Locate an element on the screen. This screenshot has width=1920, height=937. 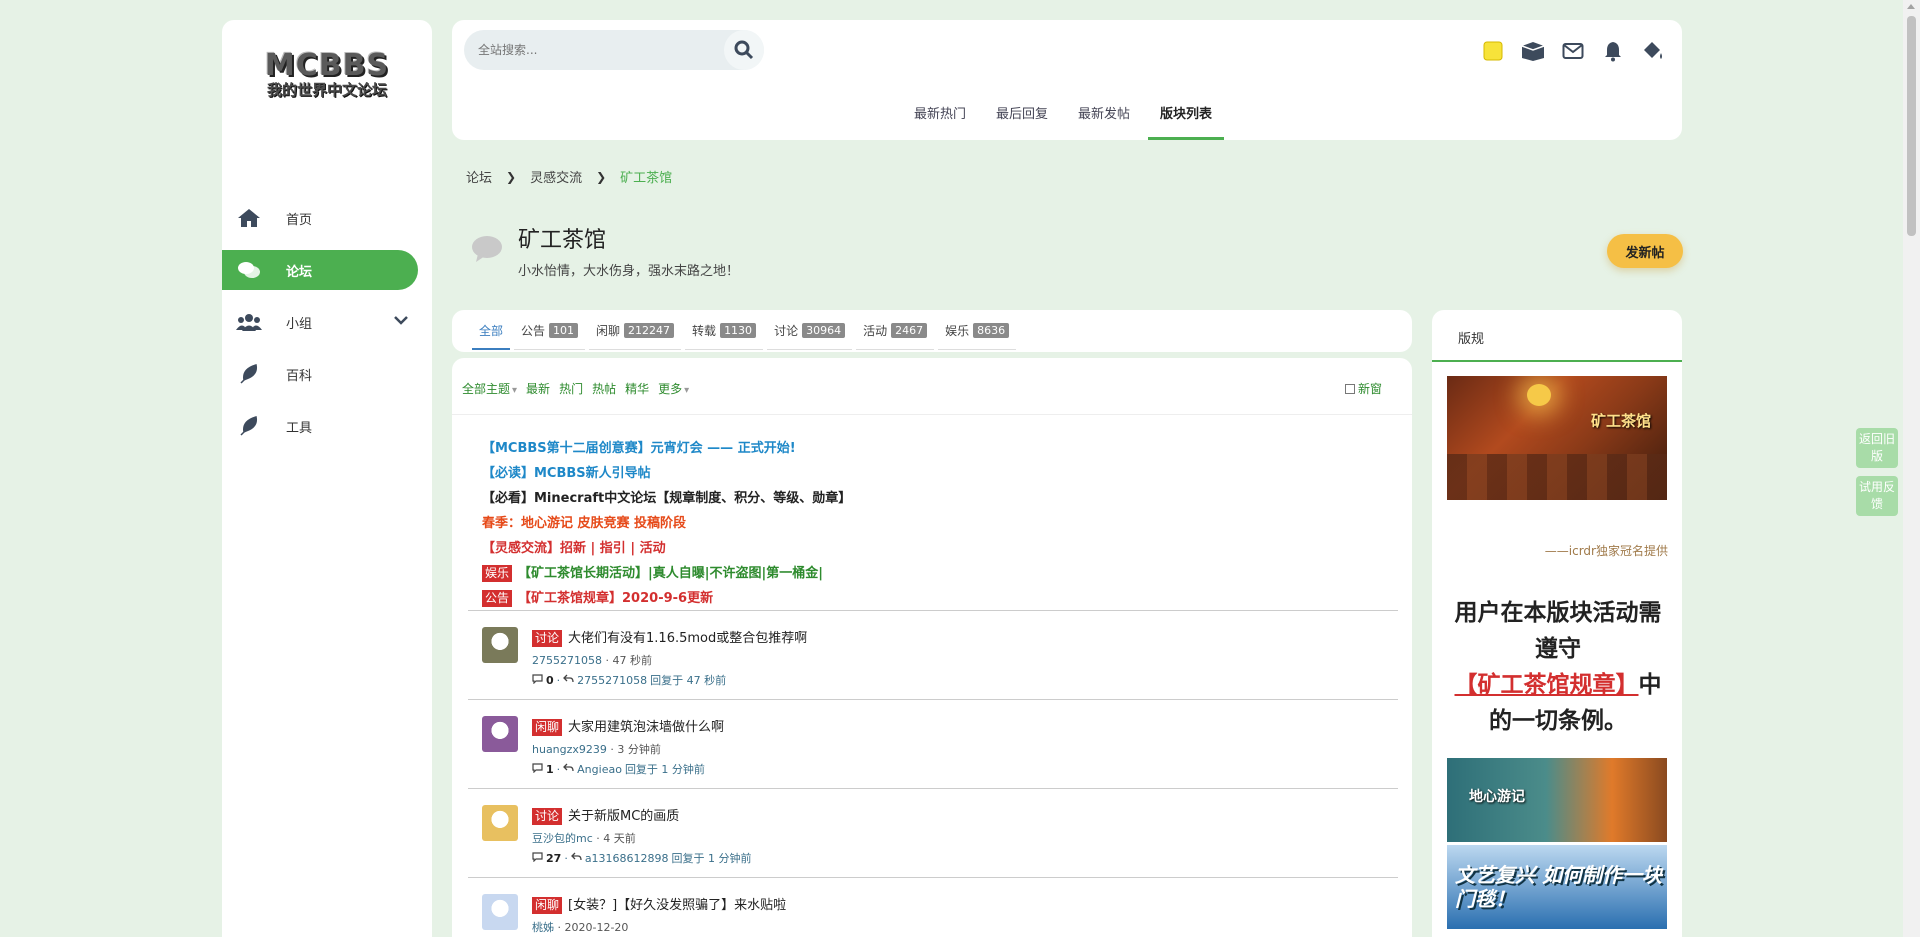
sidebar-item-home: 首页 is located at coordinates (327, 218).